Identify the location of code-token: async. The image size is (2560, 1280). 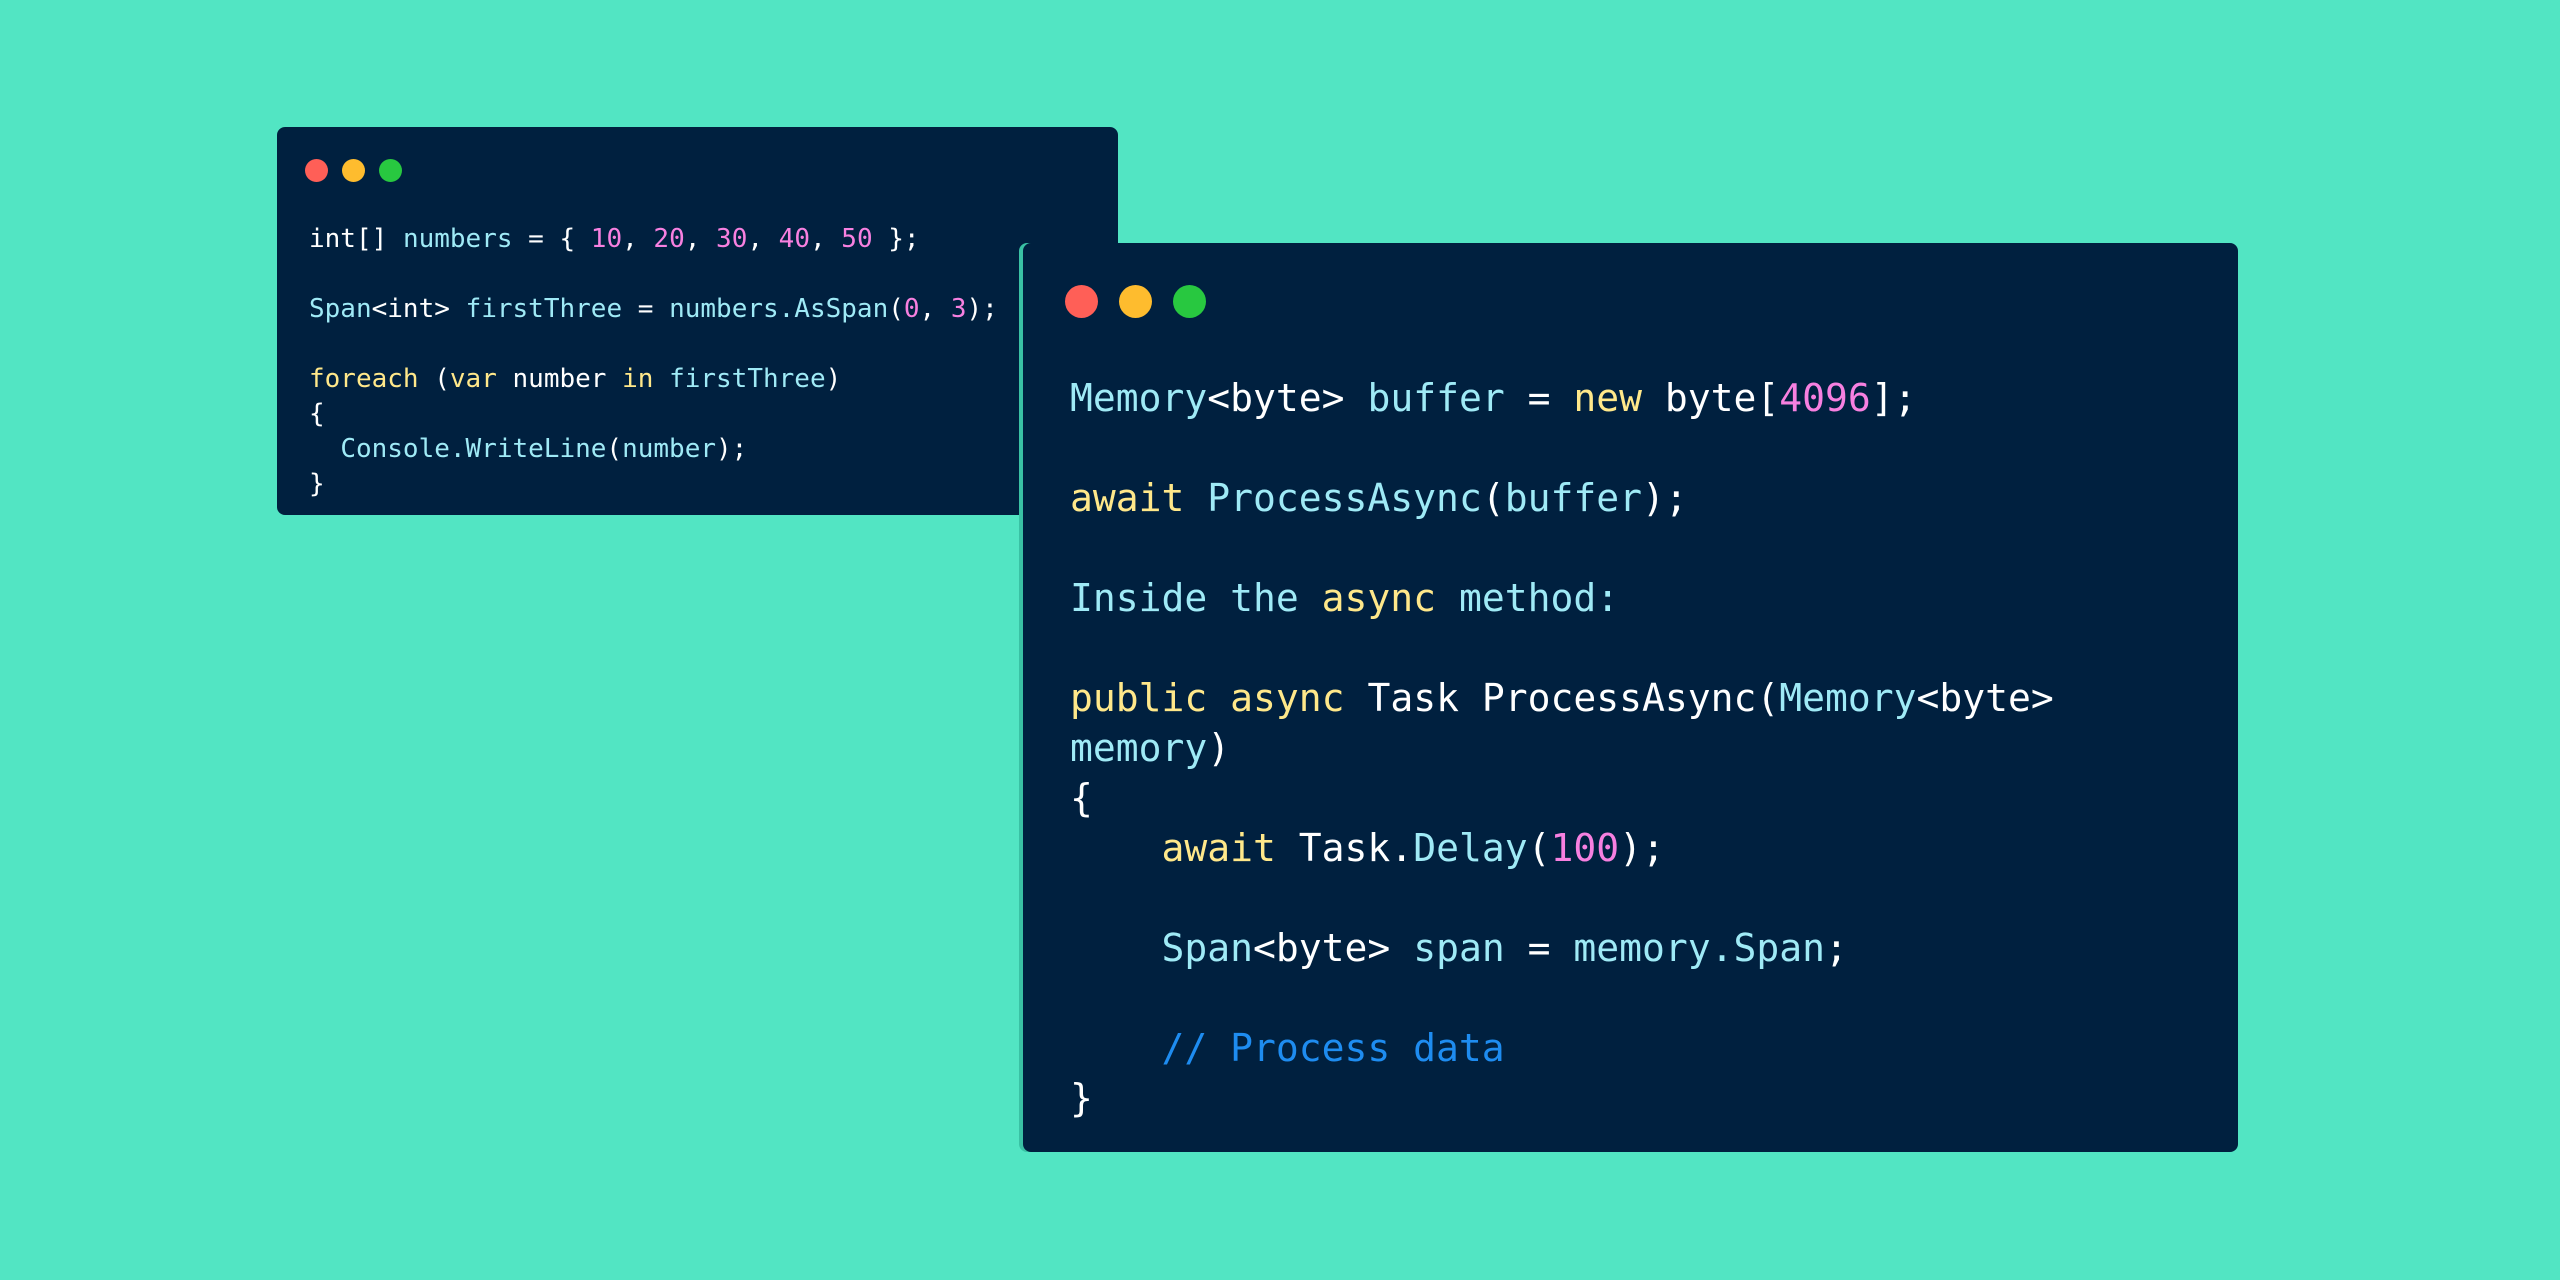
(1287, 698).